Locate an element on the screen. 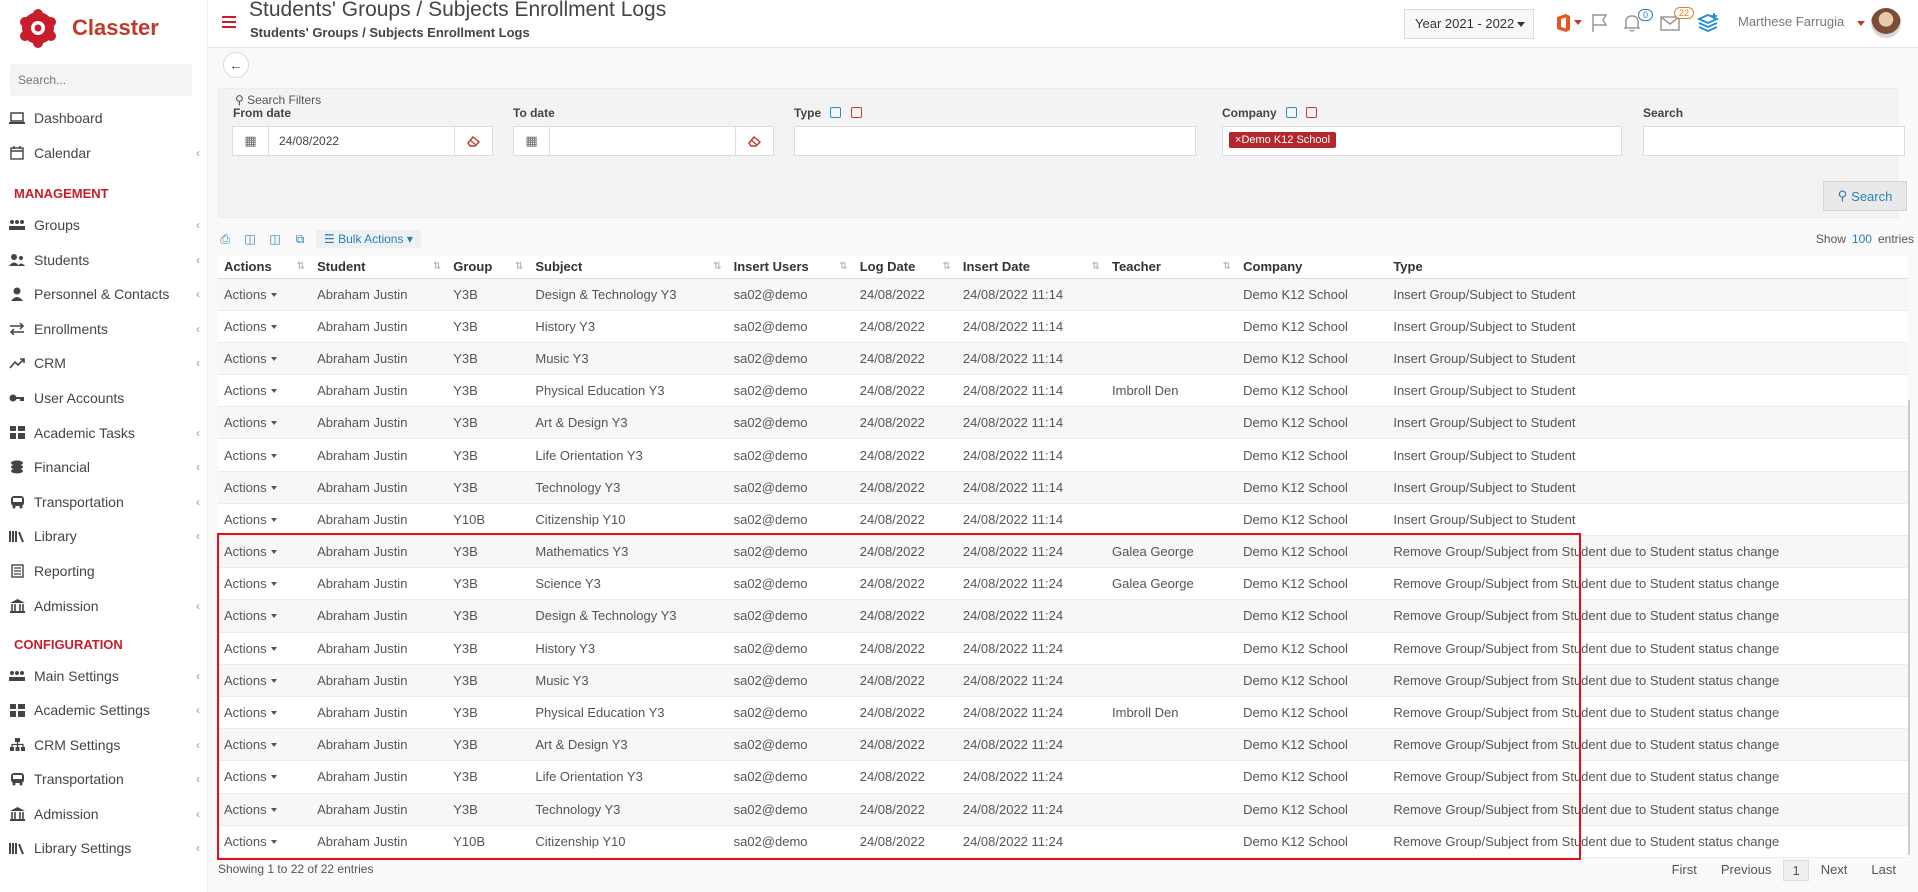  column-header-insert-date: Insert Date ⇅ is located at coordinates (1031, 267).